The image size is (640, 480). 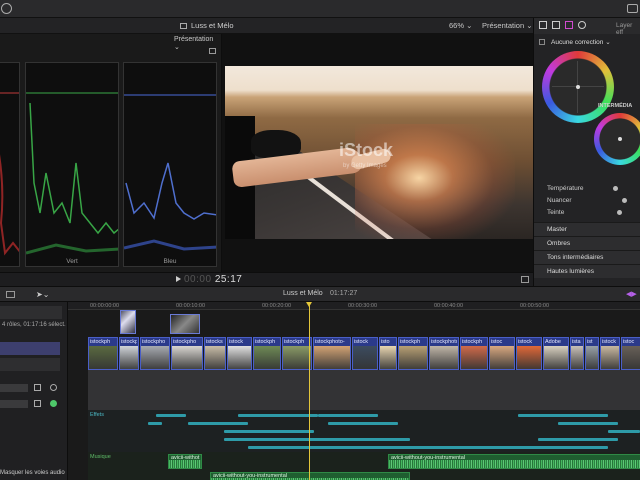 I want to click on info-icon, so click(x=582, y=25).